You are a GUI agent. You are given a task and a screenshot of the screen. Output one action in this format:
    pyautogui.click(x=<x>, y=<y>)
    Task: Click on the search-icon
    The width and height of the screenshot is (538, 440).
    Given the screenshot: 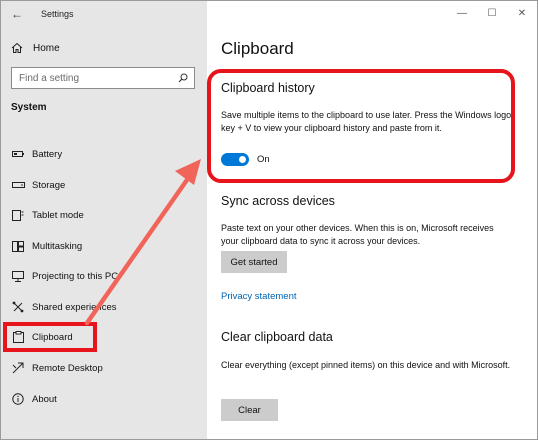 What is the action you would take?
    pyautogui.click(x=183, y=78)
    